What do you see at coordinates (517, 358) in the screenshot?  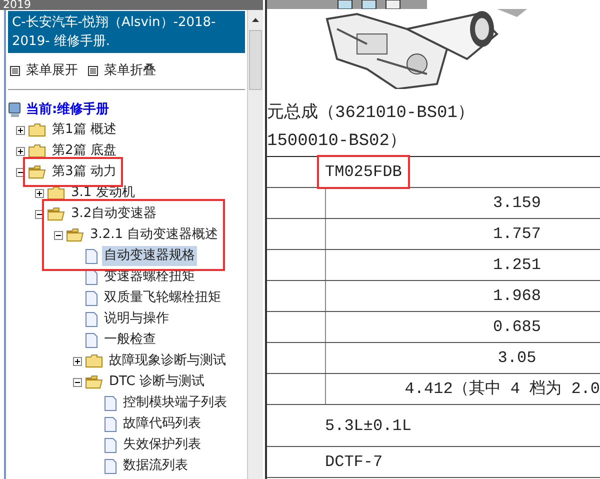 I see `table-cell-text: 3.05` at bounding box center [517, 358].